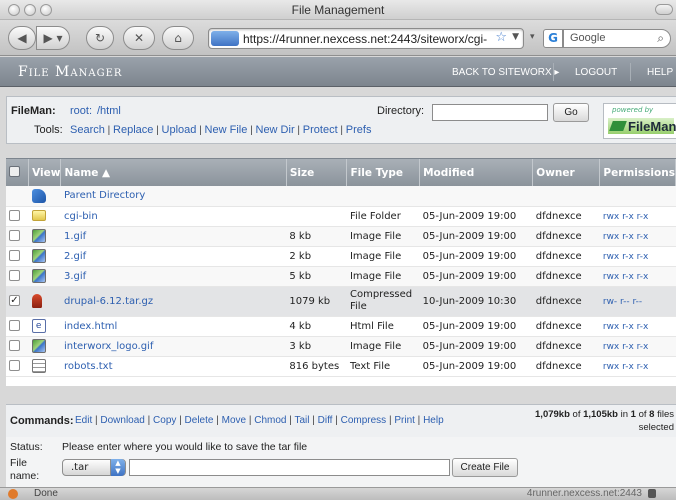  Describe the element at coordinates (664, 9) in the screenshot. I see `toolbar-toggle-button` at that location.